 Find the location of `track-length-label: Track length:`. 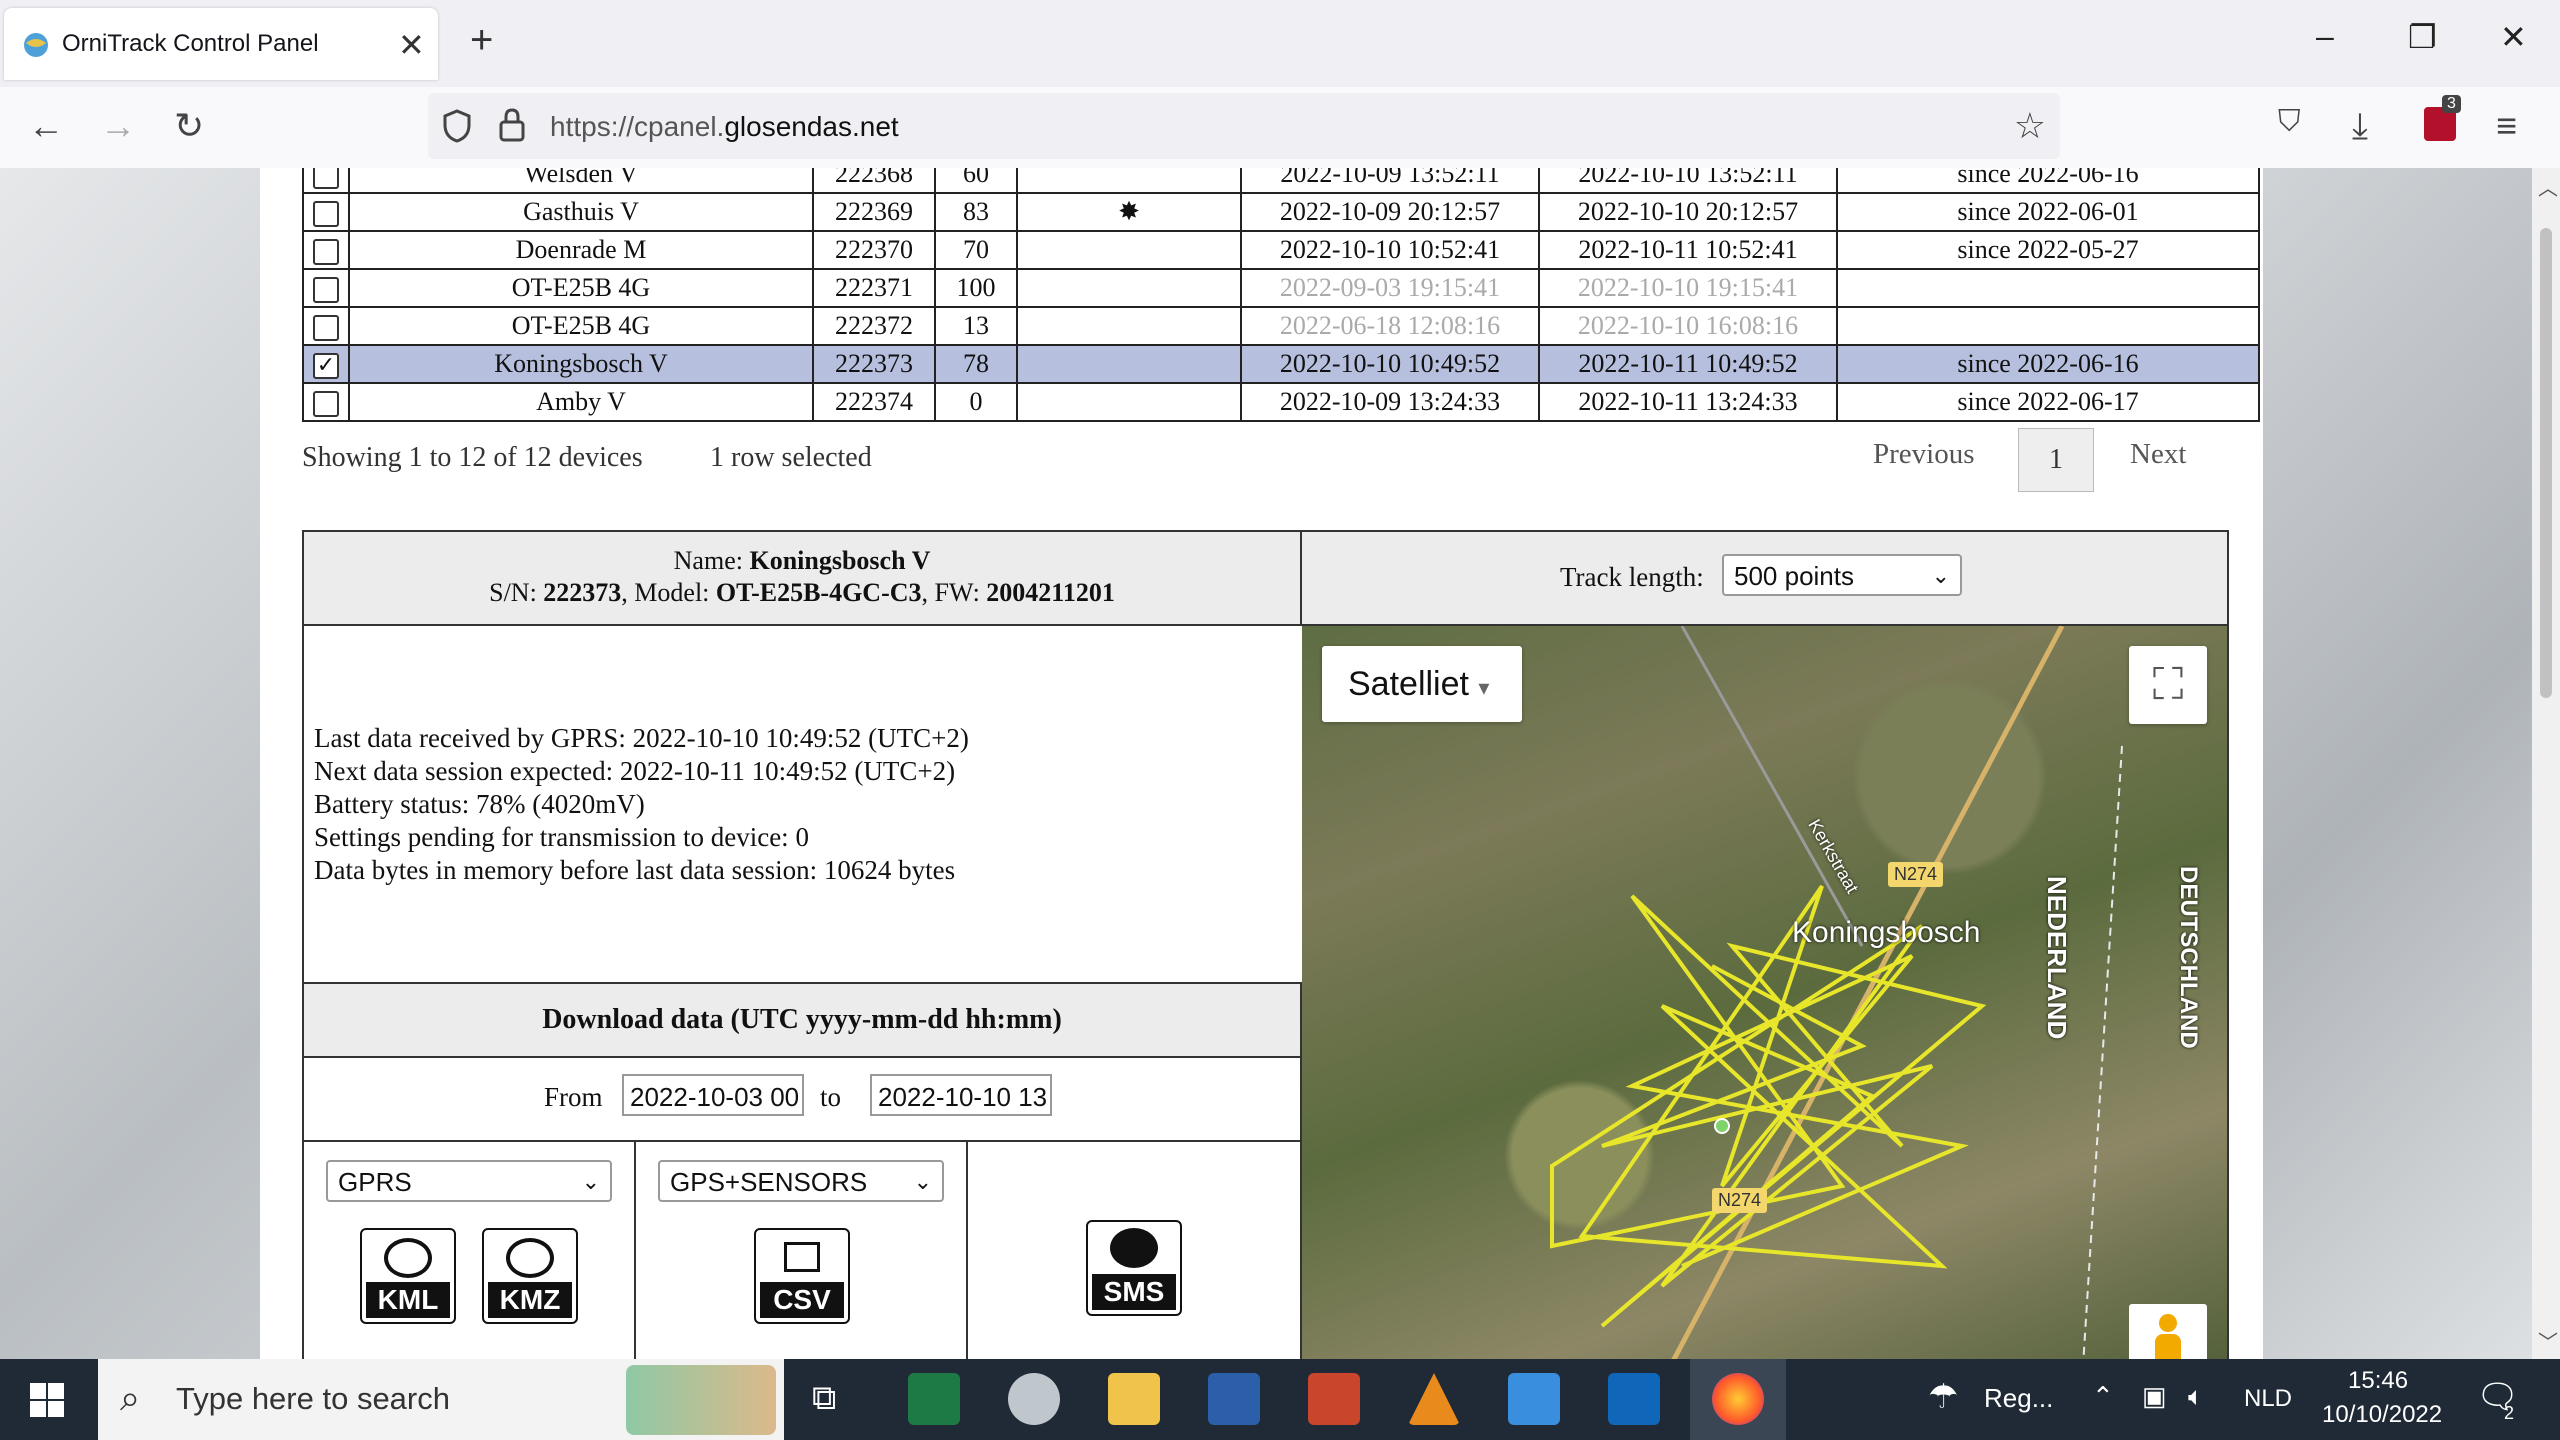

track-length-label: Track length: is located at coordinates (1632, 577).